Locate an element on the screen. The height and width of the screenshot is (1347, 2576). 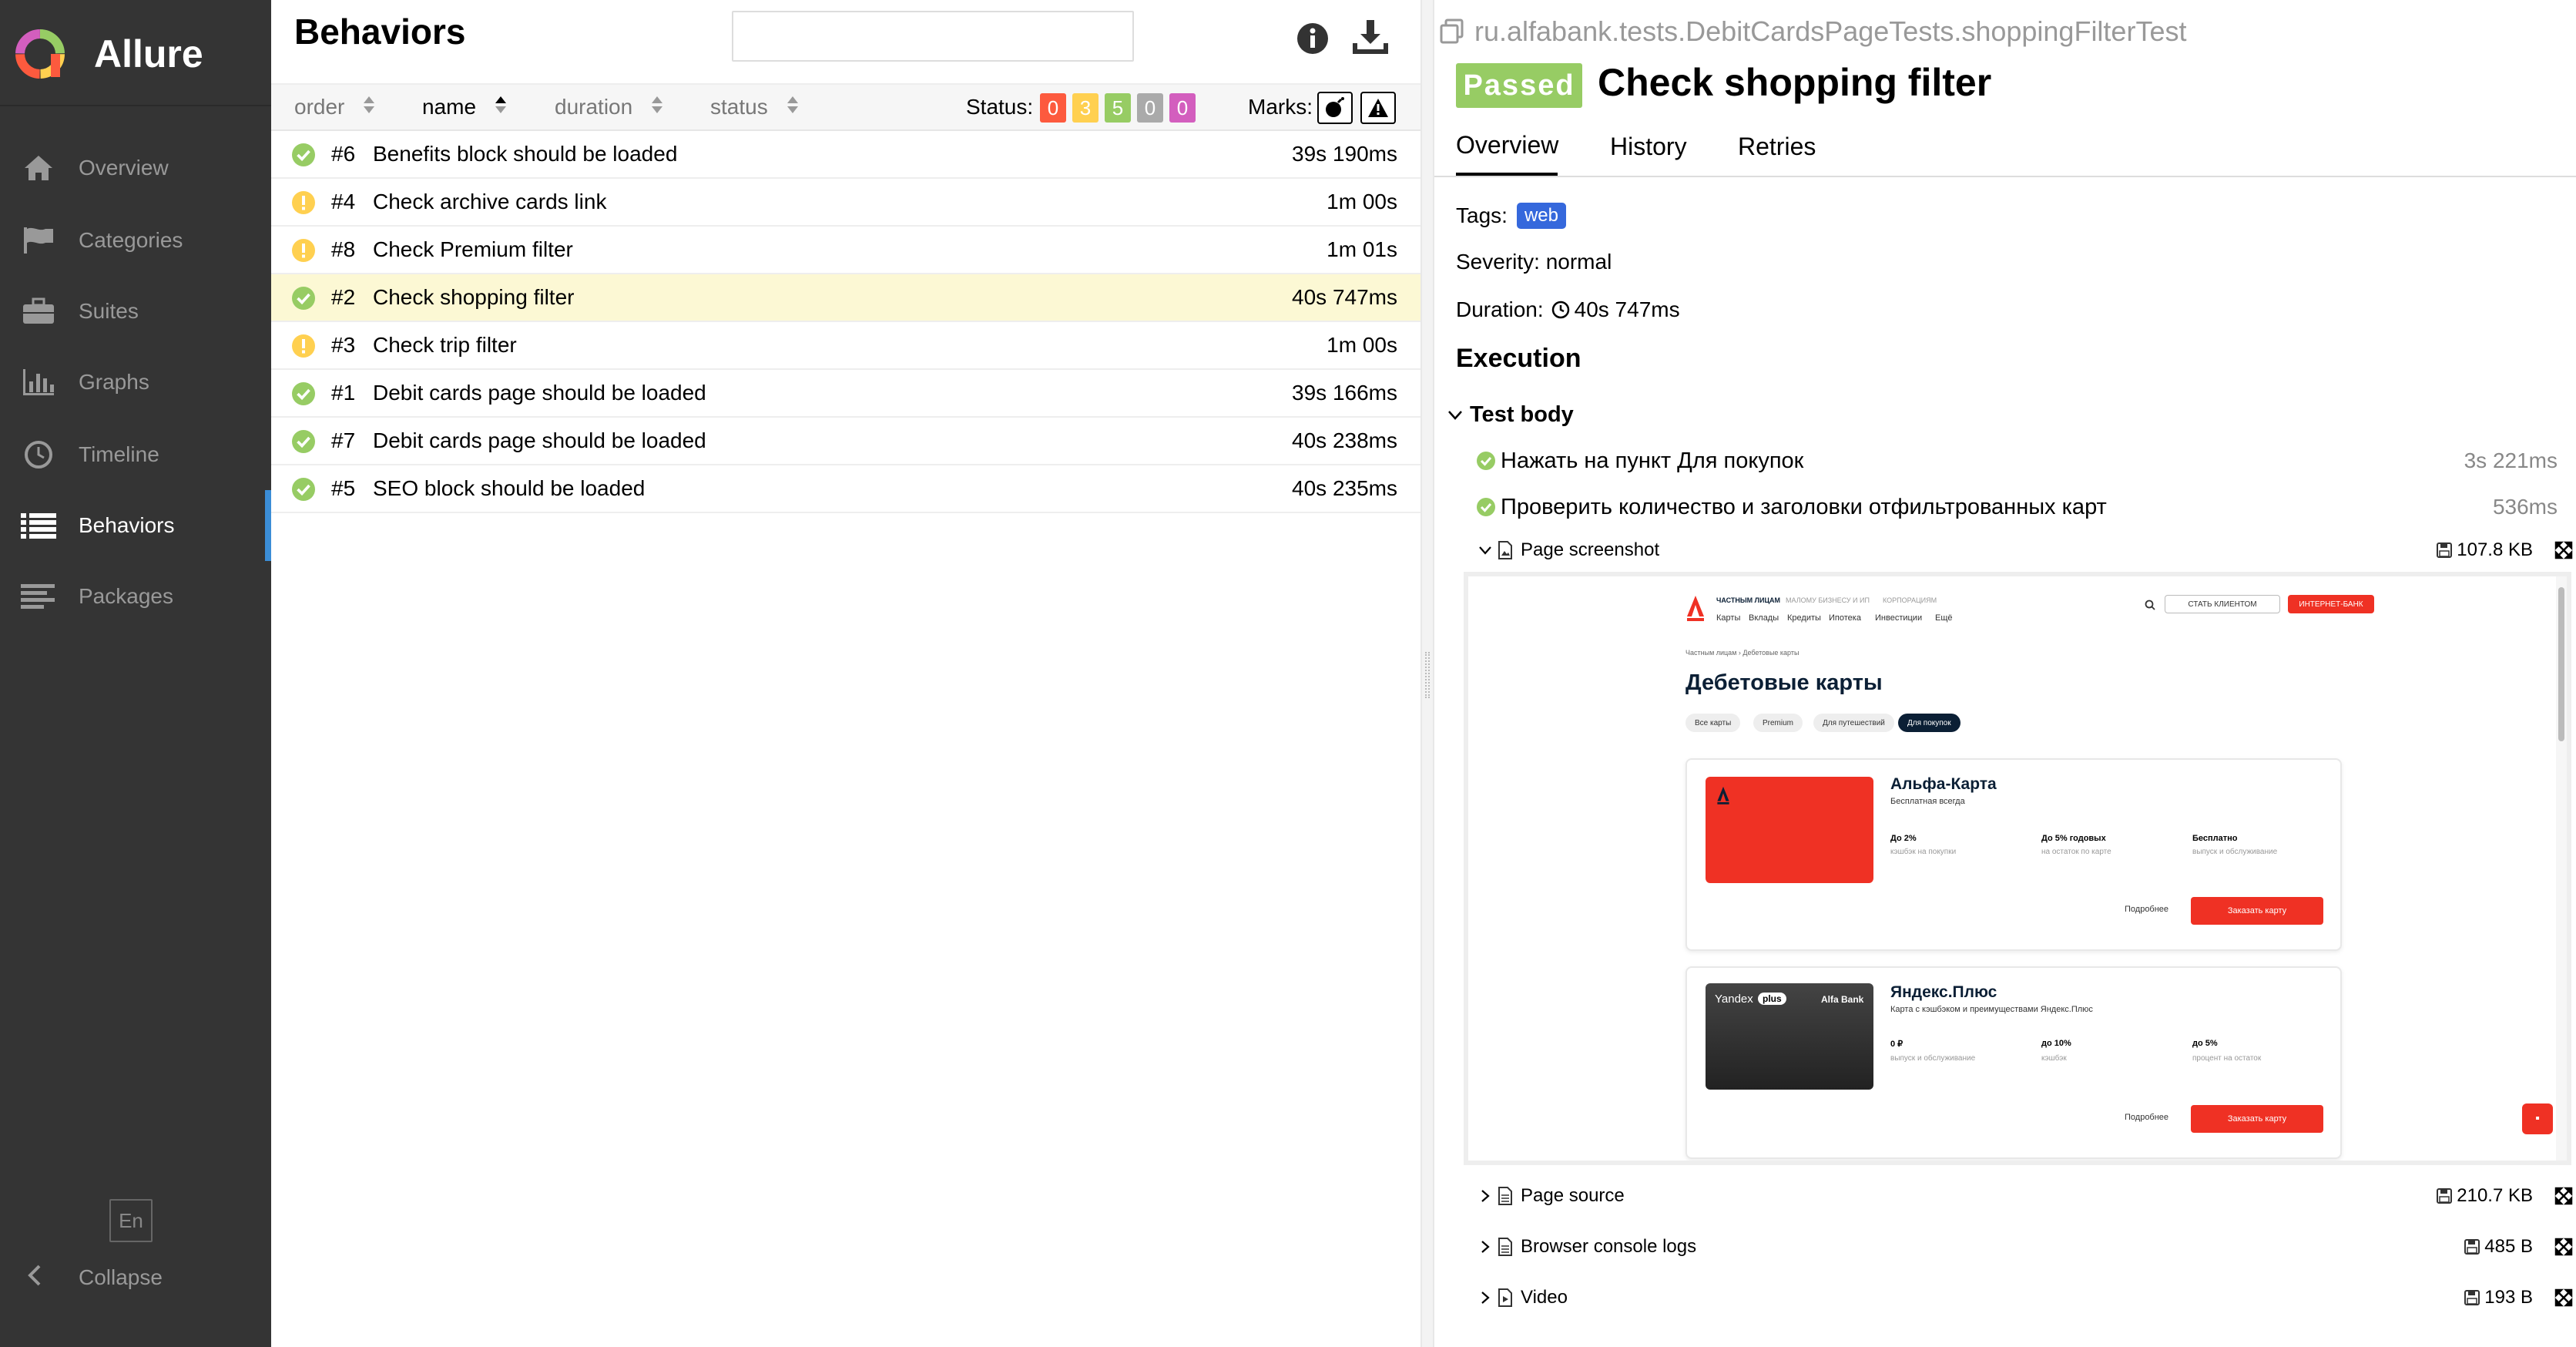
sidebar-item-label: Suites is located at coordinates (109, 311).